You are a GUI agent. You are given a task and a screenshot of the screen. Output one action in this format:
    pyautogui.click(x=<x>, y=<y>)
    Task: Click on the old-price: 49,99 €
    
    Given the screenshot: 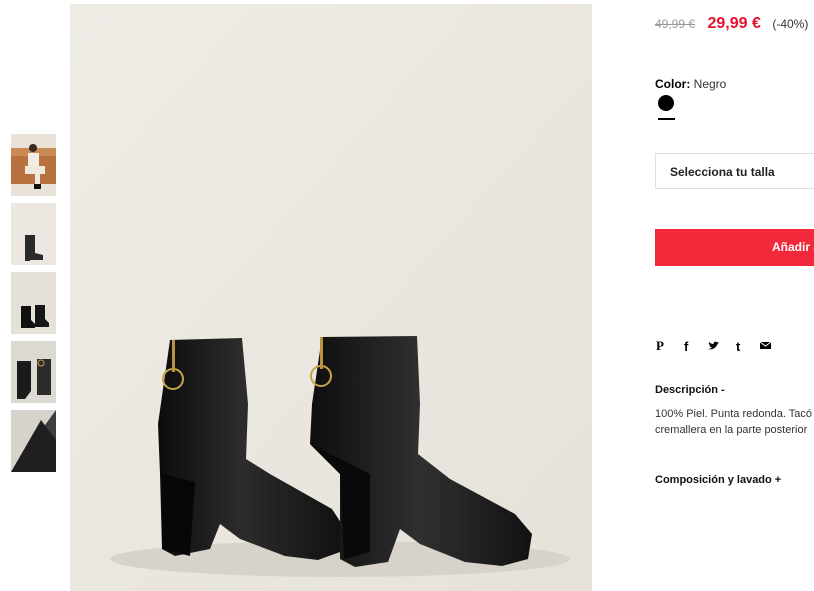 What is the action you would take?
    pyautogui.click(x=675, y=24)
    